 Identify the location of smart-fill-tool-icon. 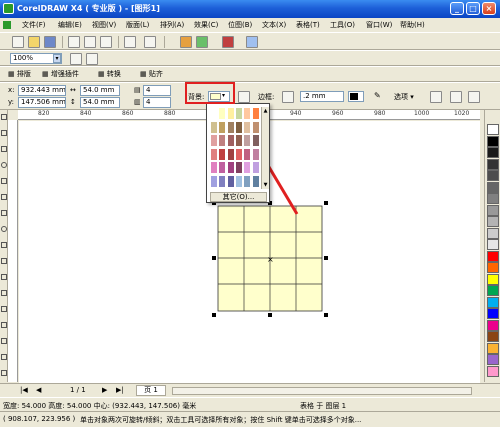
(4, 197).